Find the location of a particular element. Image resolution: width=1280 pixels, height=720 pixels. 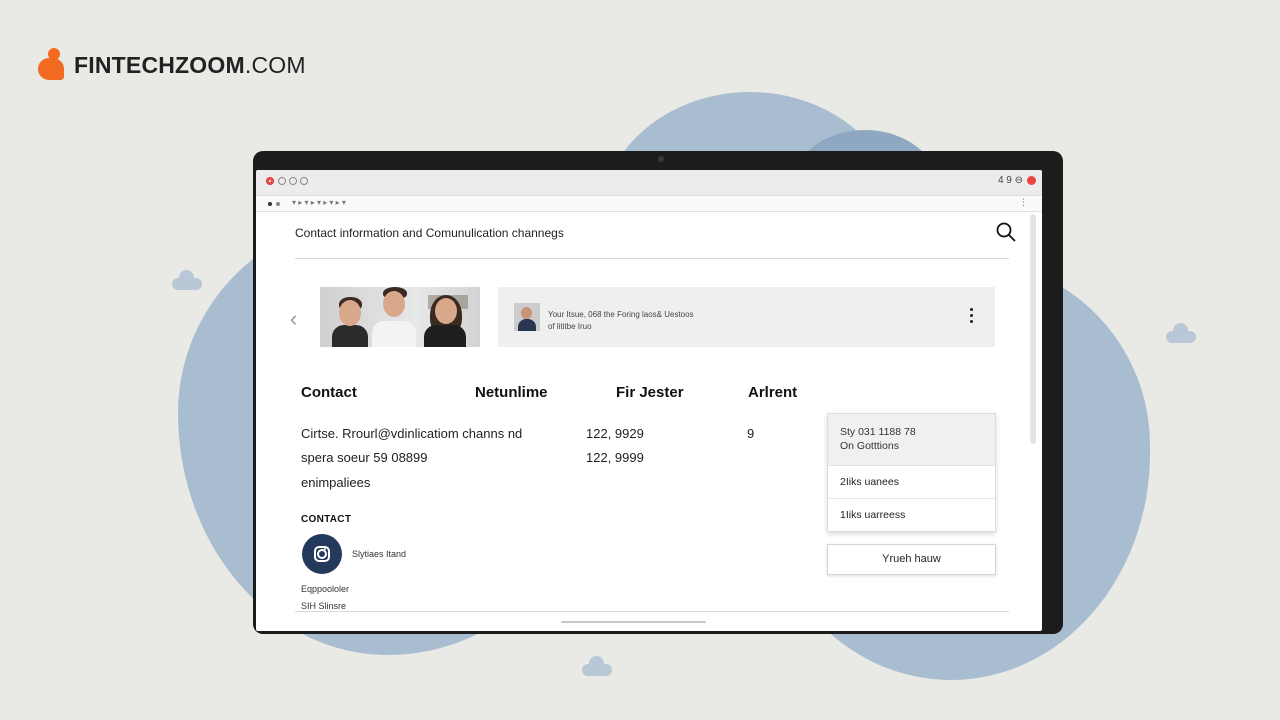

titlebar-controls: 4 9 ⊖ is located at coordinates (1017, 180).